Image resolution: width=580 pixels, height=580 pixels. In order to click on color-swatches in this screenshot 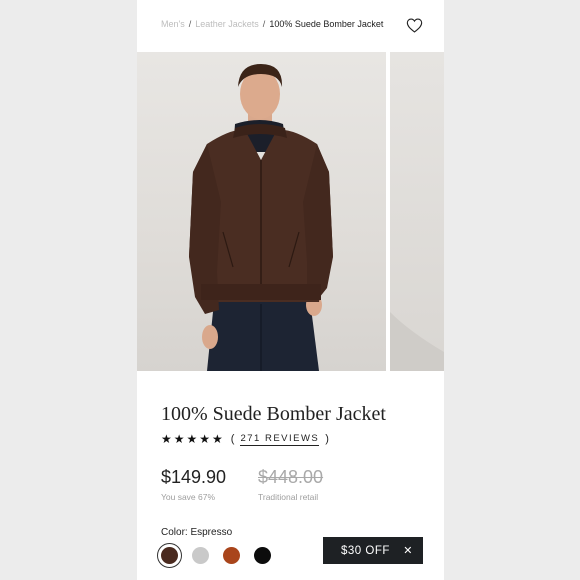, I will do `click(214, 555)`.